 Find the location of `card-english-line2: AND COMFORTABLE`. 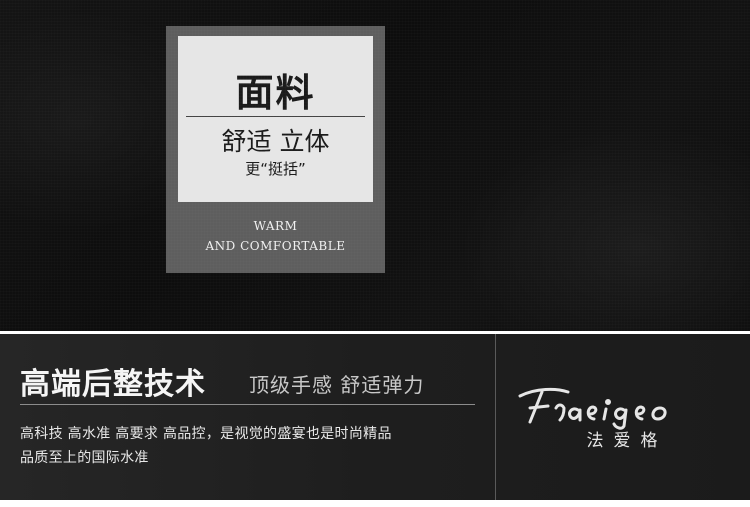

card-english-line2: AND COMFORTABLE is located at coordinates (275, 246).